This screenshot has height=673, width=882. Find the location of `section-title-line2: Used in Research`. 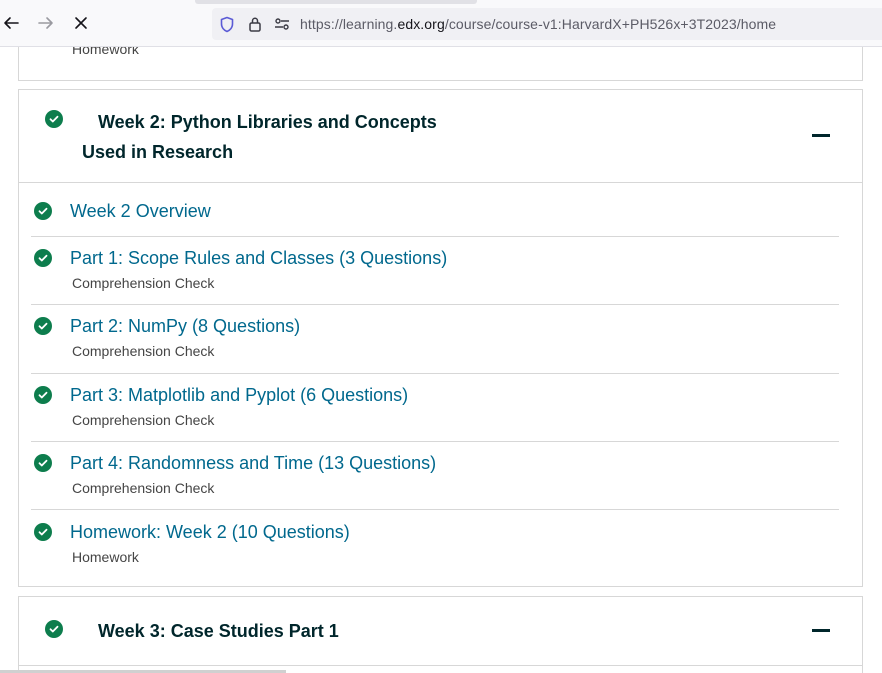

section-title-line2: Used in Research is located at coordinates (158, 152).